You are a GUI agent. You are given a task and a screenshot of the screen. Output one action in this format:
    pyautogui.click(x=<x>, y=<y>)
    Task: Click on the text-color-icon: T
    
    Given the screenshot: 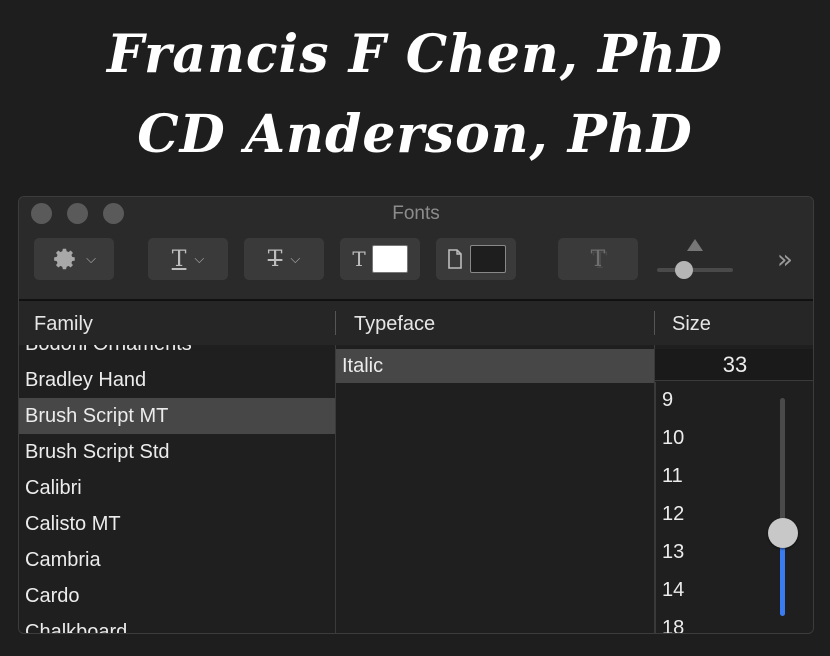 What is the action you would take?
    pyautogui.click(x=359, y=259)
    